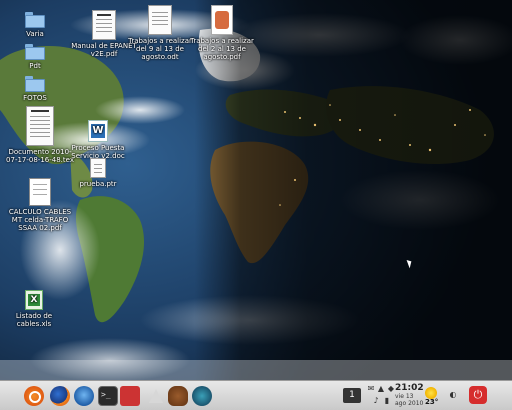 The height and width of the screenshot is (410, 512). Describe the element at coordinates (387, 401) in the screenshot. I see `battery-icon: ▮` at that location.